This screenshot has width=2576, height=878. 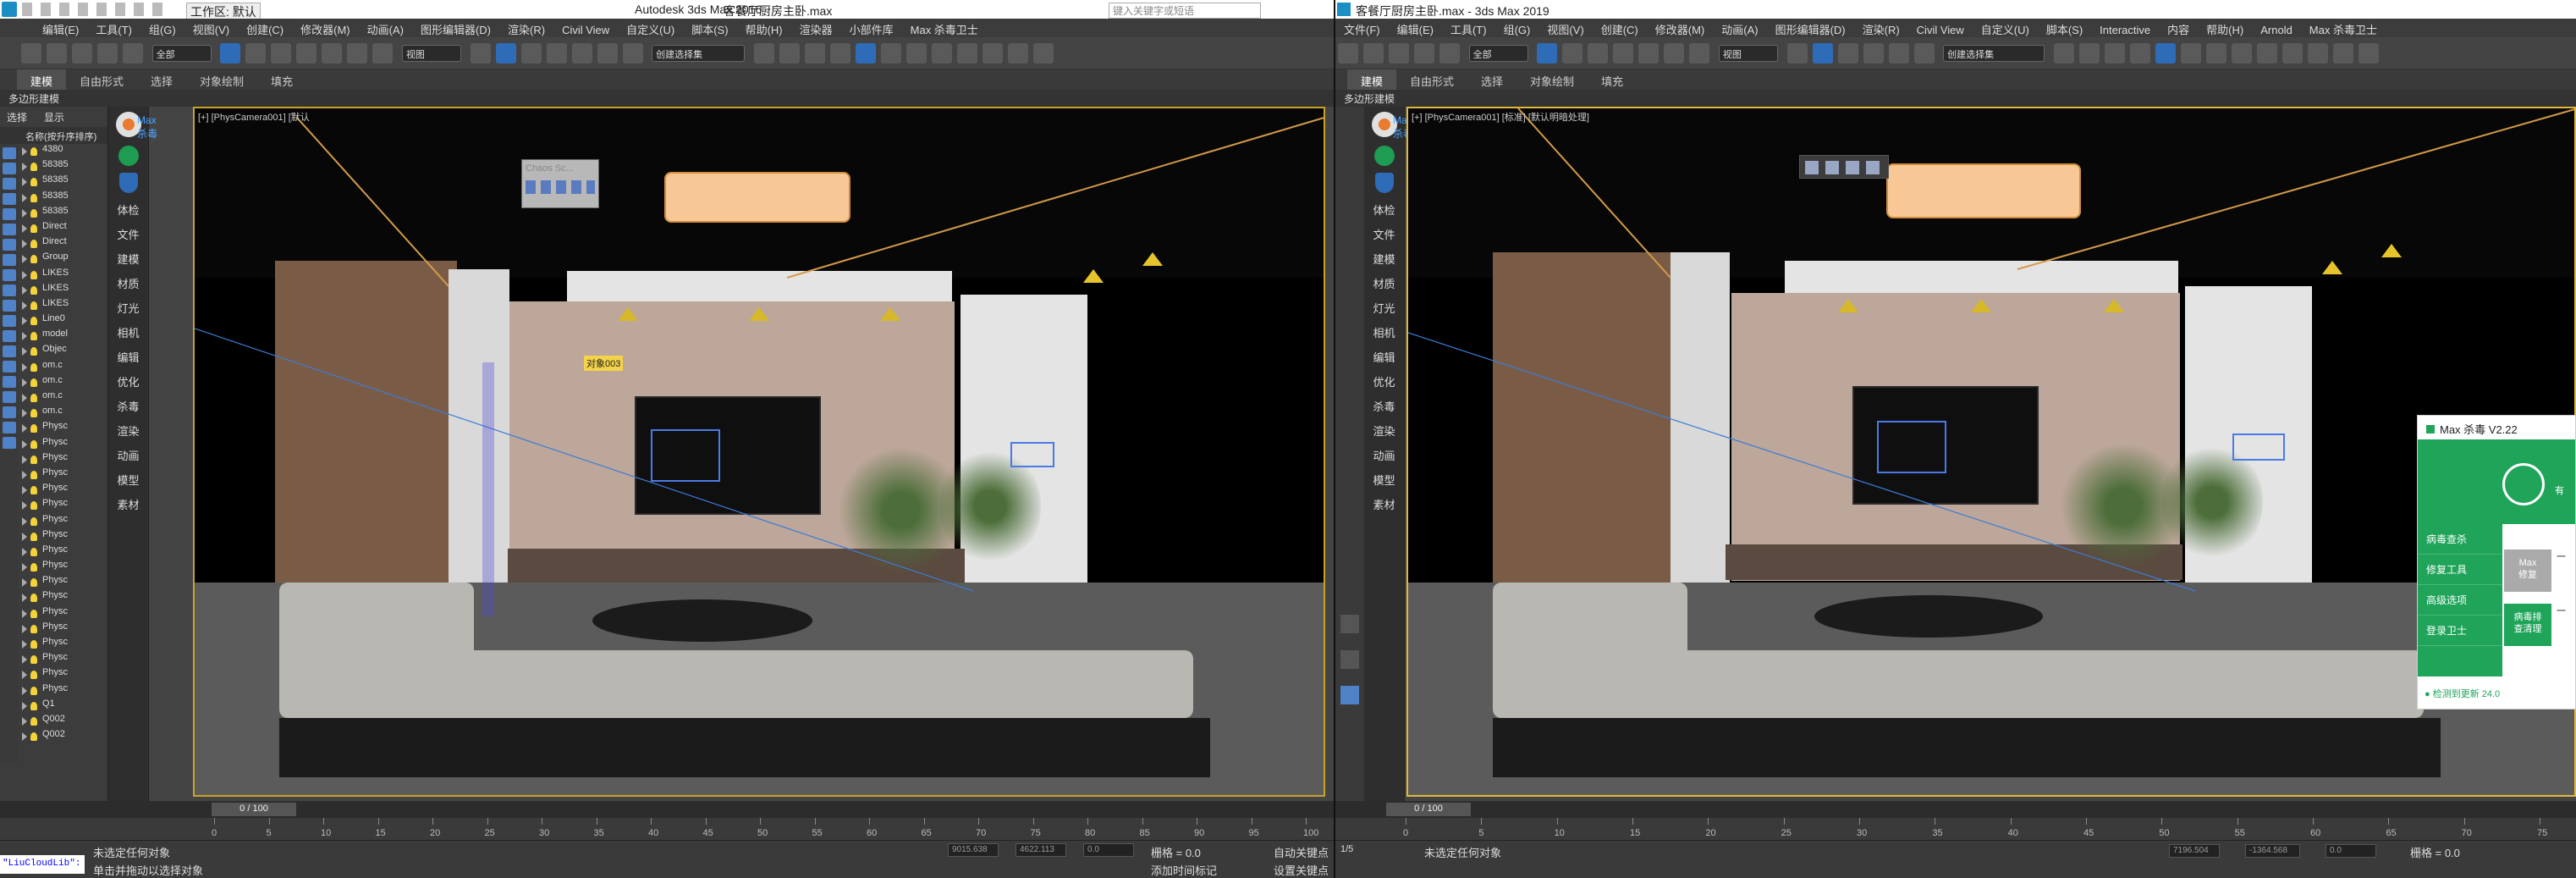 What do you see at coordinates (455, 28) in the screenshot?
I see `menu-item: 图形编辑器(D)` at bounding box center [455, 28].